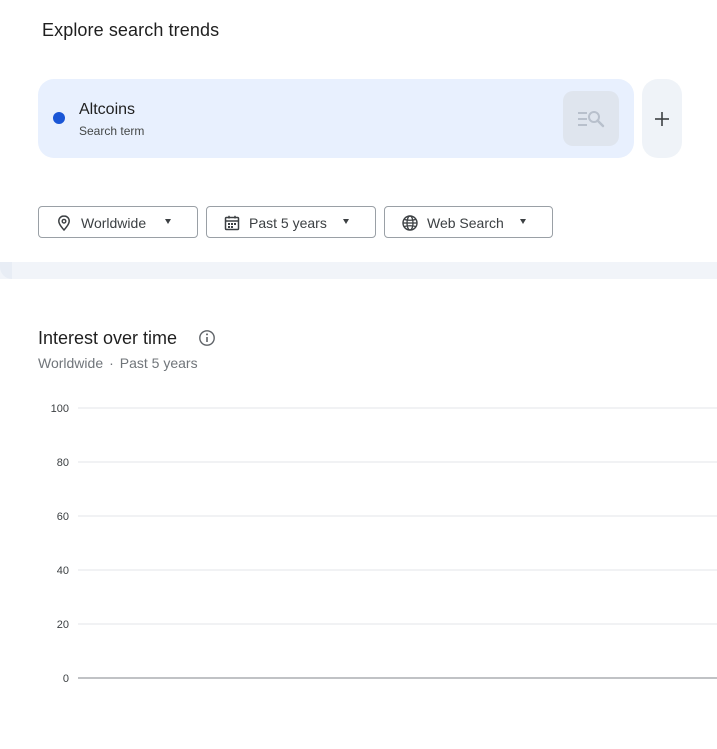 The height and width of the screenshot is (749, 717). What do you see at coordinates (131, 30) in the screenshot?
I see `page-title: Explore search trends` at bounding box center [131, 30].